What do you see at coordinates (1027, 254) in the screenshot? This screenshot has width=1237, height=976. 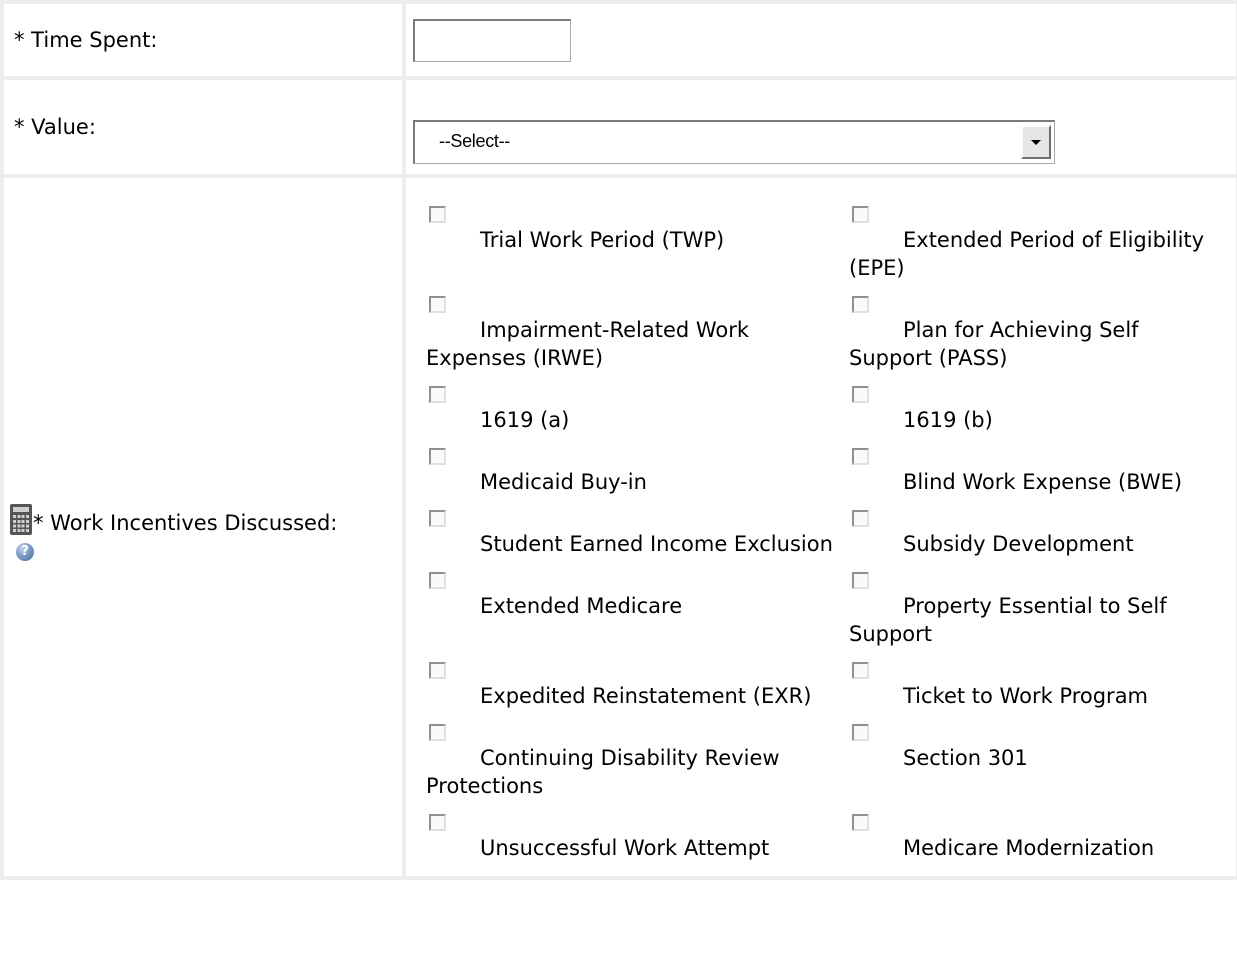 I see `work-incentive-option-label: Extended Period of Eligibility (EPE)` at bounding box center [1027, 254].